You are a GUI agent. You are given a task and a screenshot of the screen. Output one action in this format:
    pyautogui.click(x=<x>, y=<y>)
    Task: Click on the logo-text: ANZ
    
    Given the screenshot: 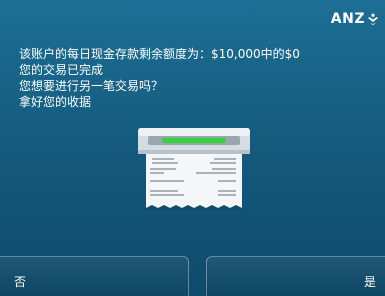 What is the action you would take?
    pyautogui.click(x=347, y=19)
    